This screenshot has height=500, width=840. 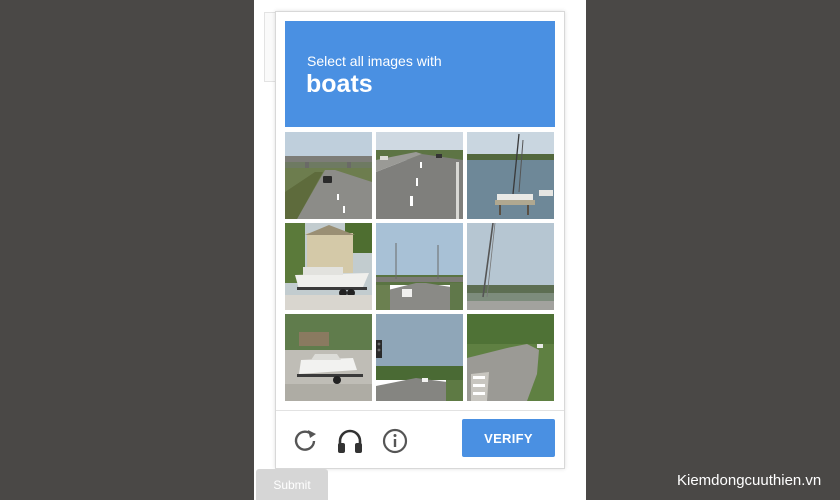 I want to click on watermark-text: Kiemdongcuuthien.vn, so click(x=749, y=480).